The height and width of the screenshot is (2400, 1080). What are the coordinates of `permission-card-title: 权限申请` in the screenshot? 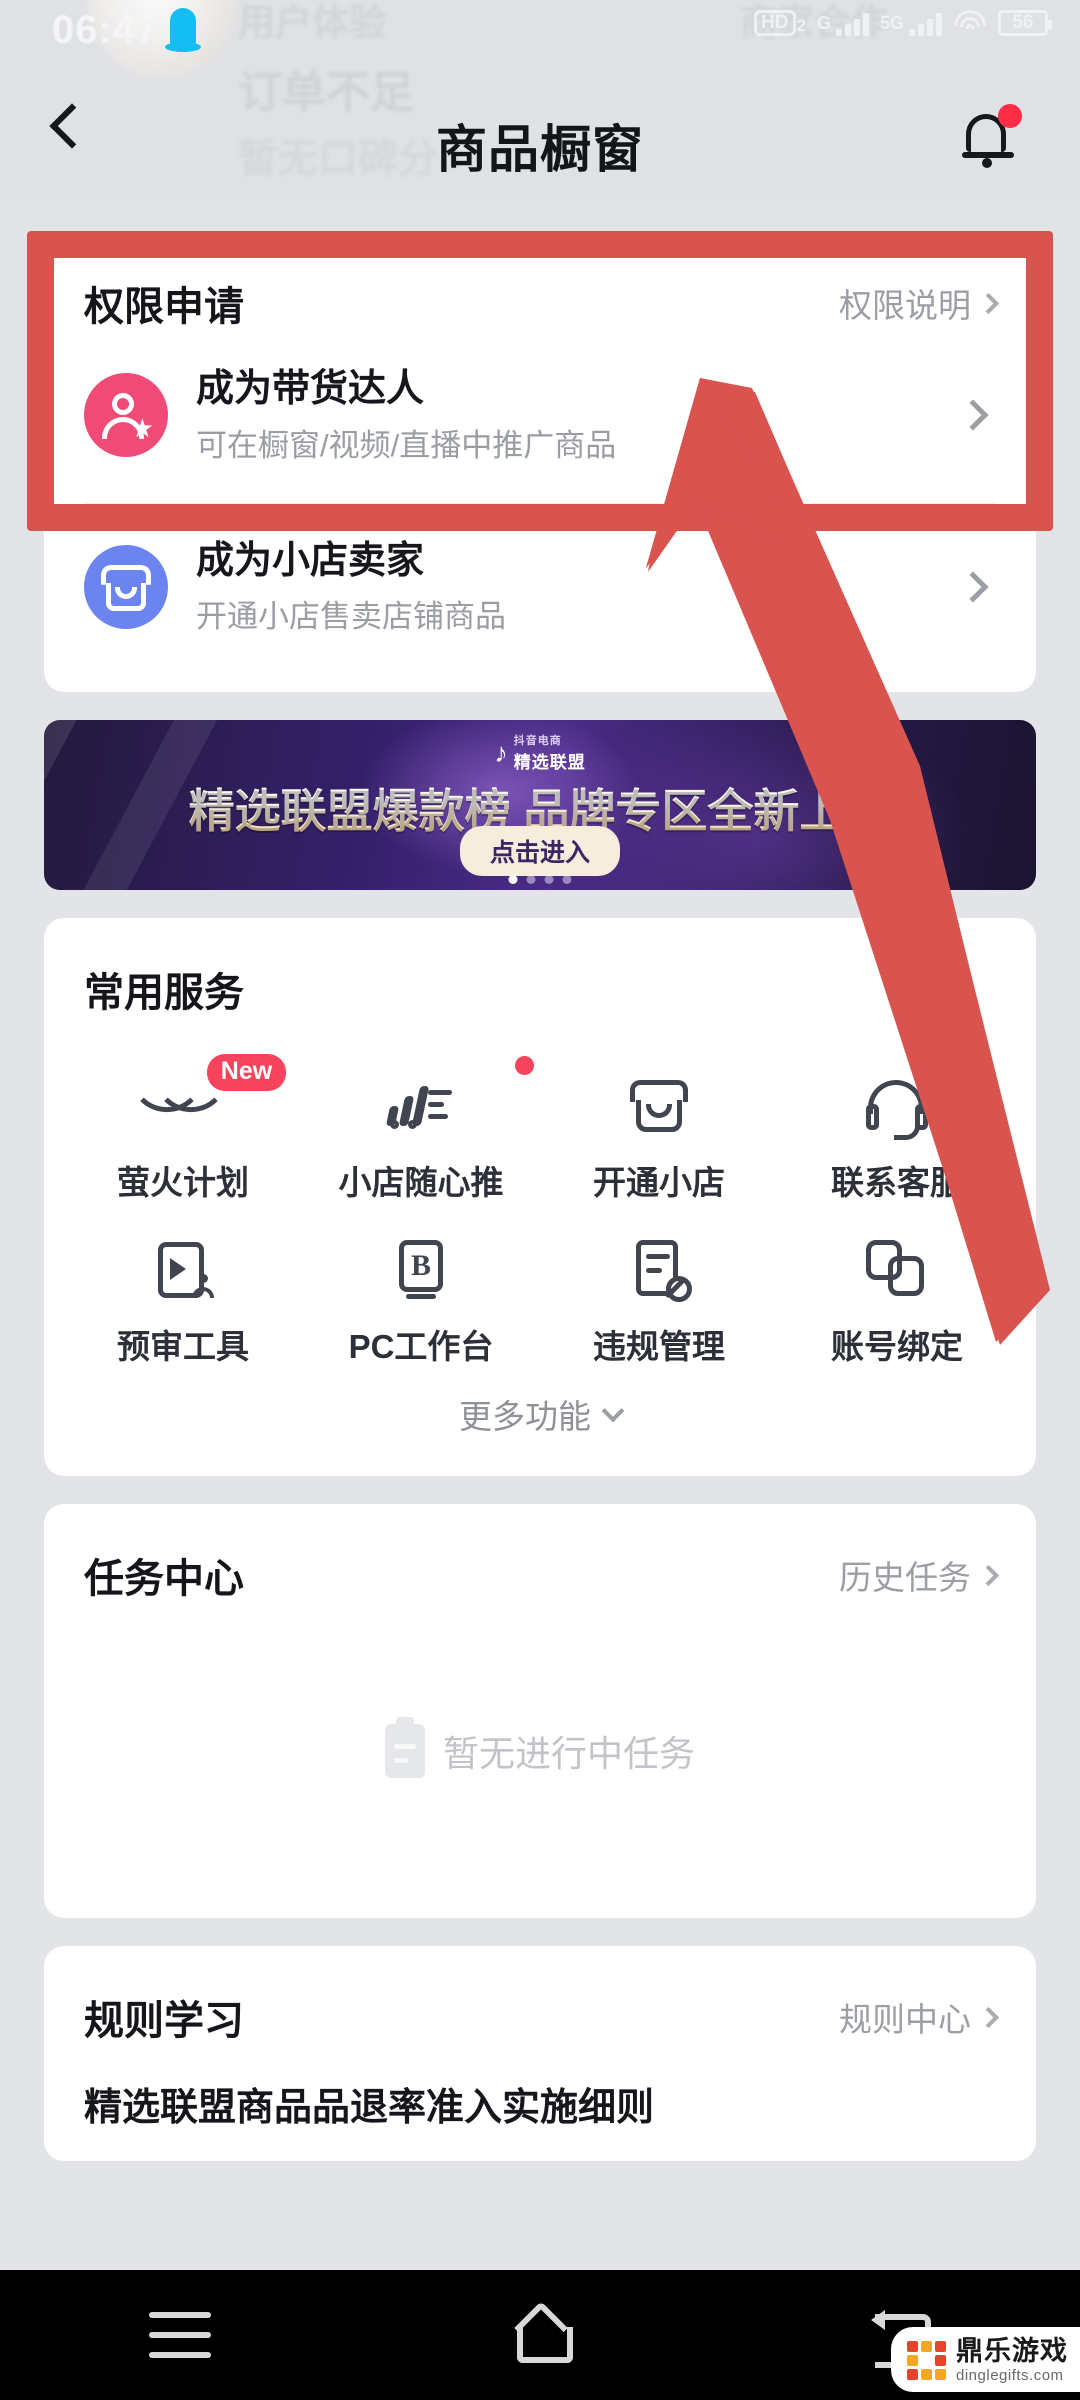 It's located at (164, 307).